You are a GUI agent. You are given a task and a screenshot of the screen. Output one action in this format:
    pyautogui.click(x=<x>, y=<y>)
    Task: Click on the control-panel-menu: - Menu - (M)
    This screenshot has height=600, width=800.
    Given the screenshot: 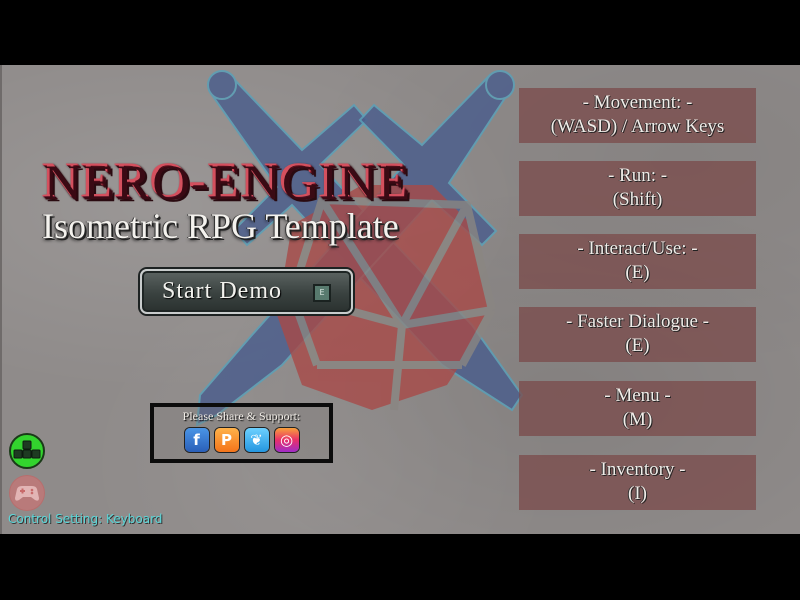 What is the action you would take?
    pyautogui.click(x=637, y=408)
    